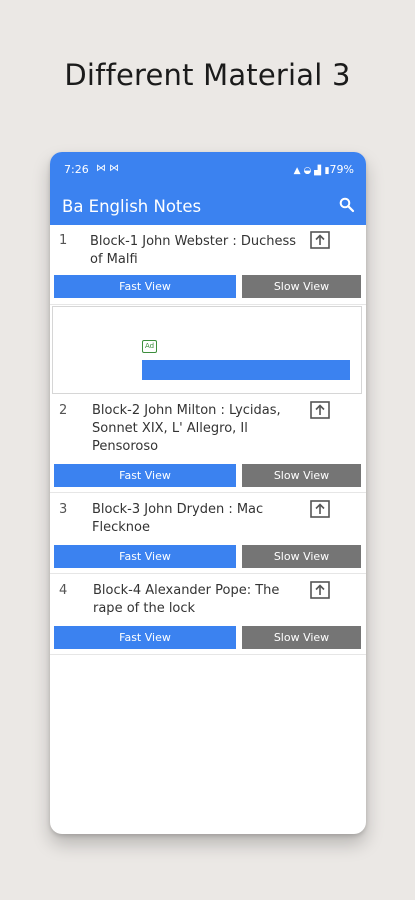 This screenshot has height=900, width=415. Describe the element at coordinates (207, 75) in the screenshot. I see `promo-headline: Different Material 3` at that location.